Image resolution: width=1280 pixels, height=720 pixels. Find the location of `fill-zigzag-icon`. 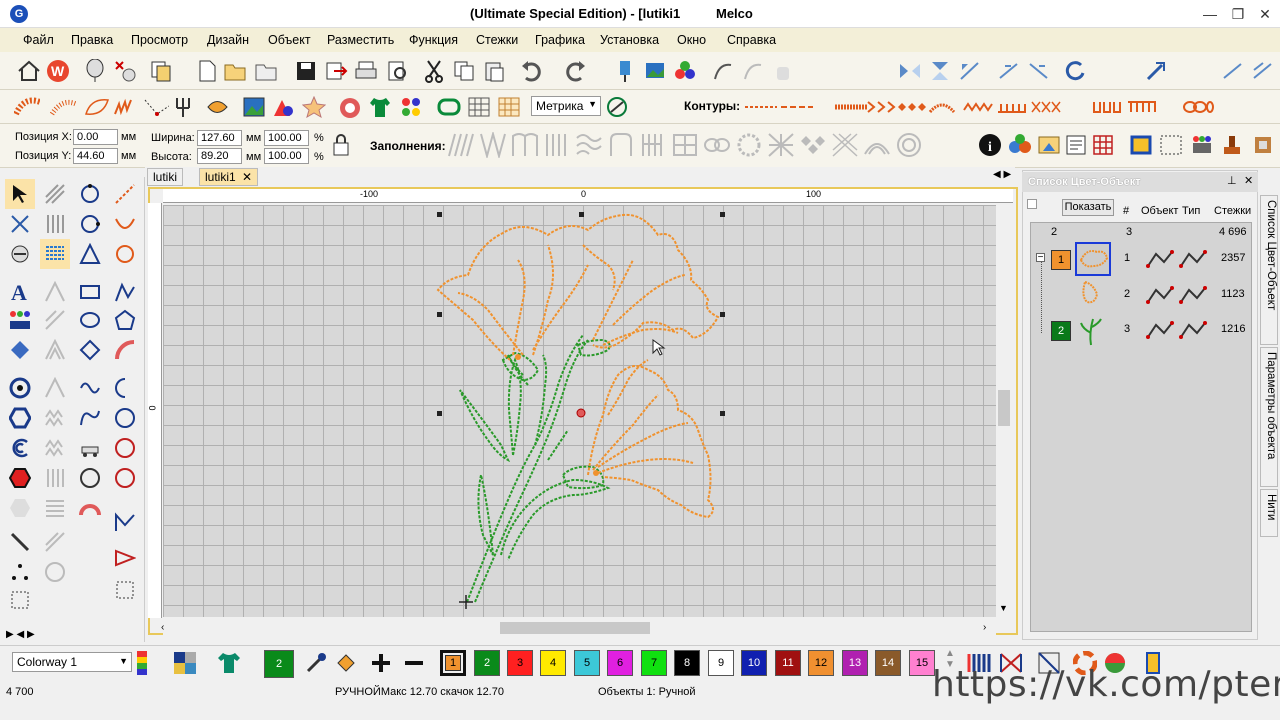

fill-zigzag-icon is located at coordinates (493, 145).